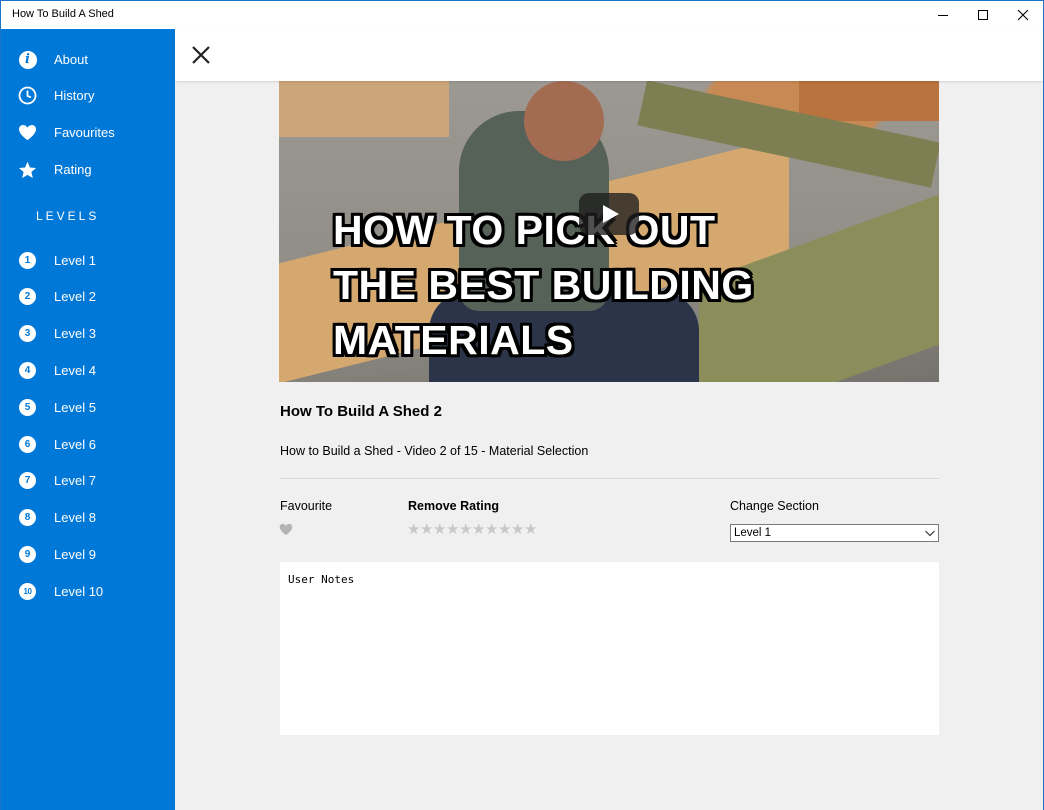  Describe the element at coordinates (27, 260) in the screenshot. I see `number-circle-icon: 1` at that location.